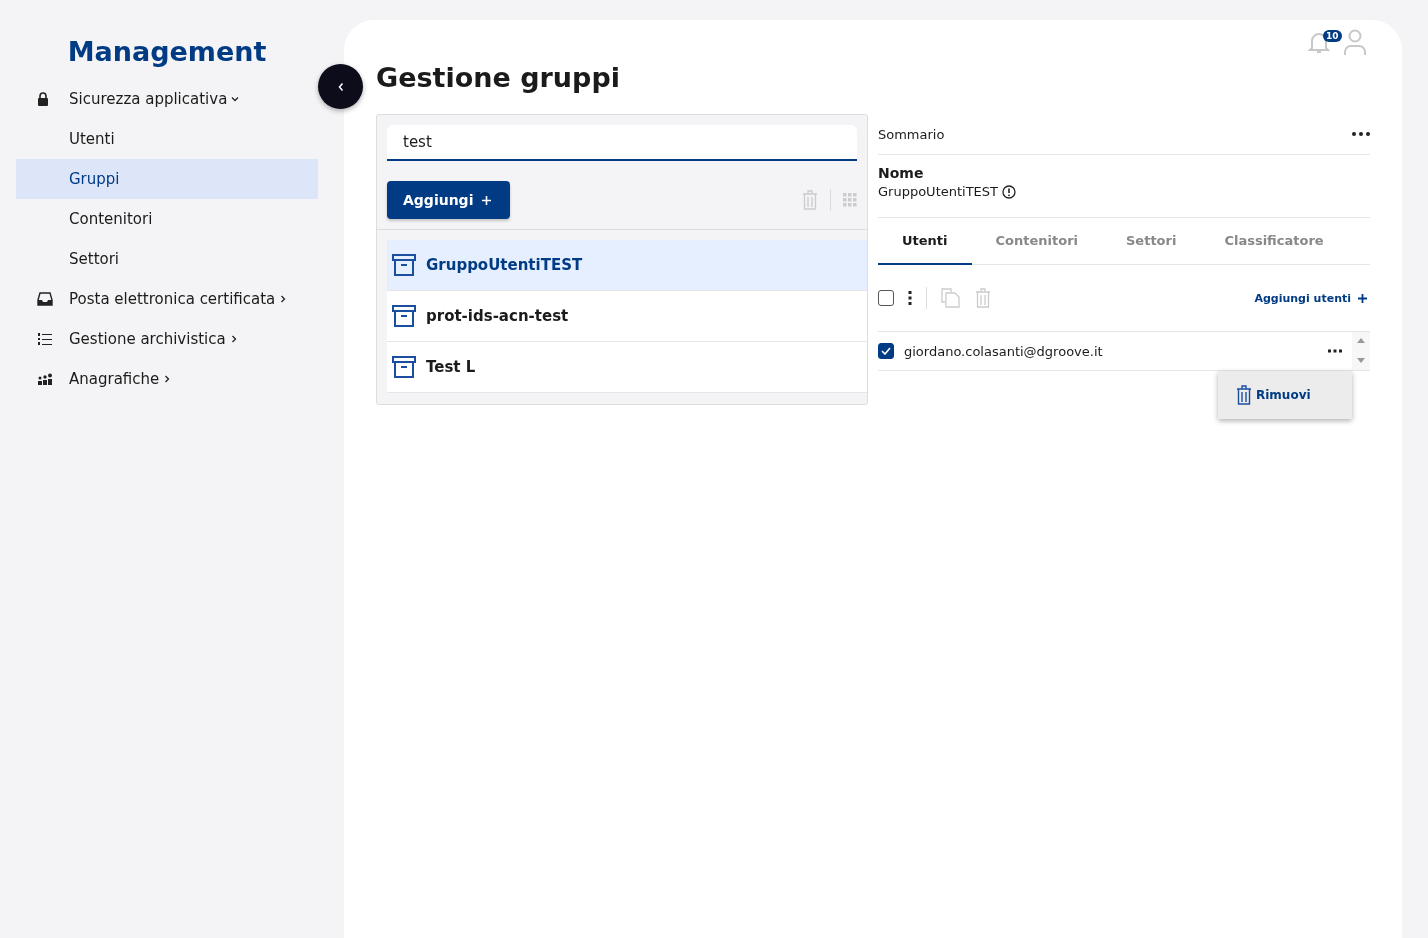 The width and height of the screenshot is (1428, 938). I want to click on menu-item: Rimuovi, so click(1273, 395).